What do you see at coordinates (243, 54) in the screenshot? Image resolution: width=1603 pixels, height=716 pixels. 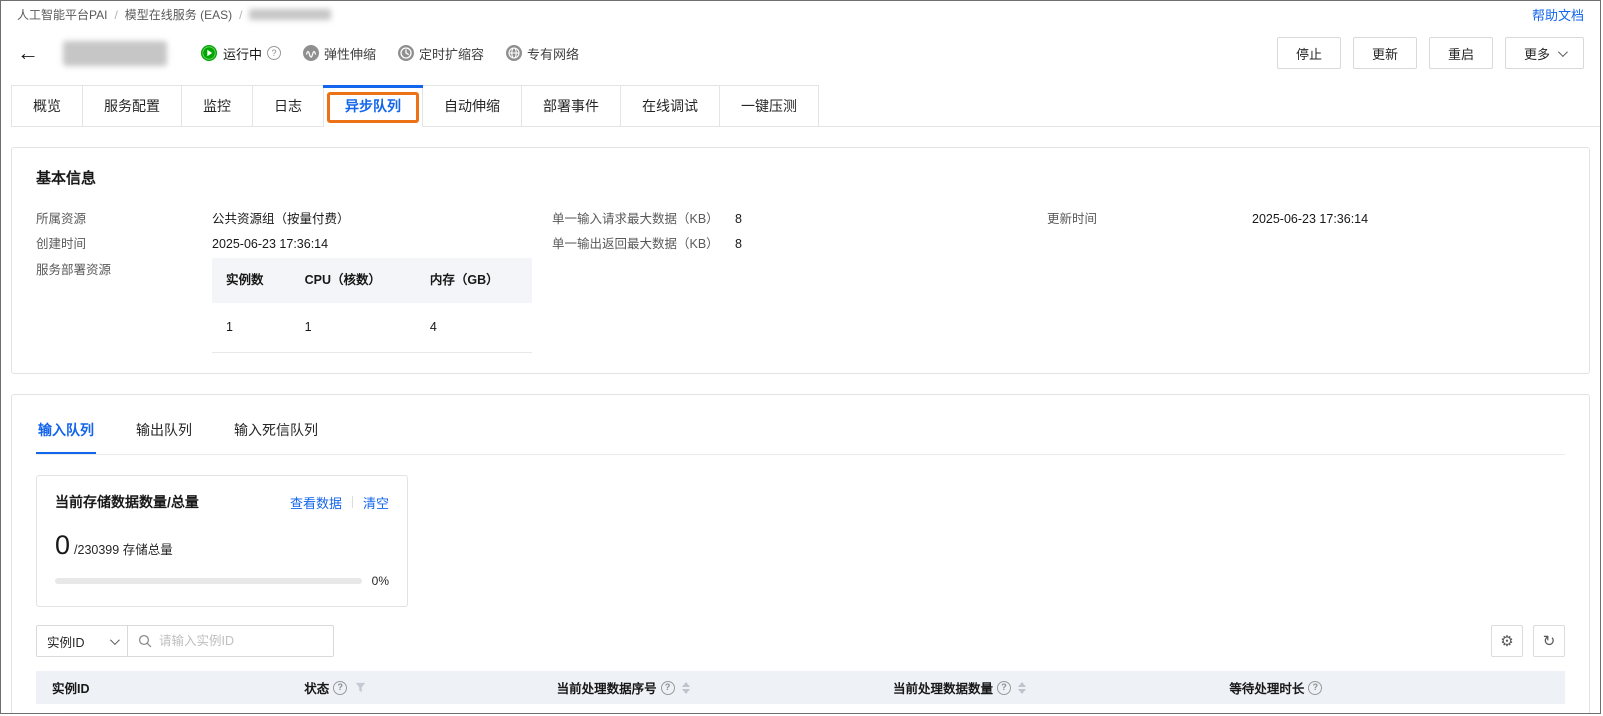 I see `status-label: 运行中` at bounding box center [243, 54].